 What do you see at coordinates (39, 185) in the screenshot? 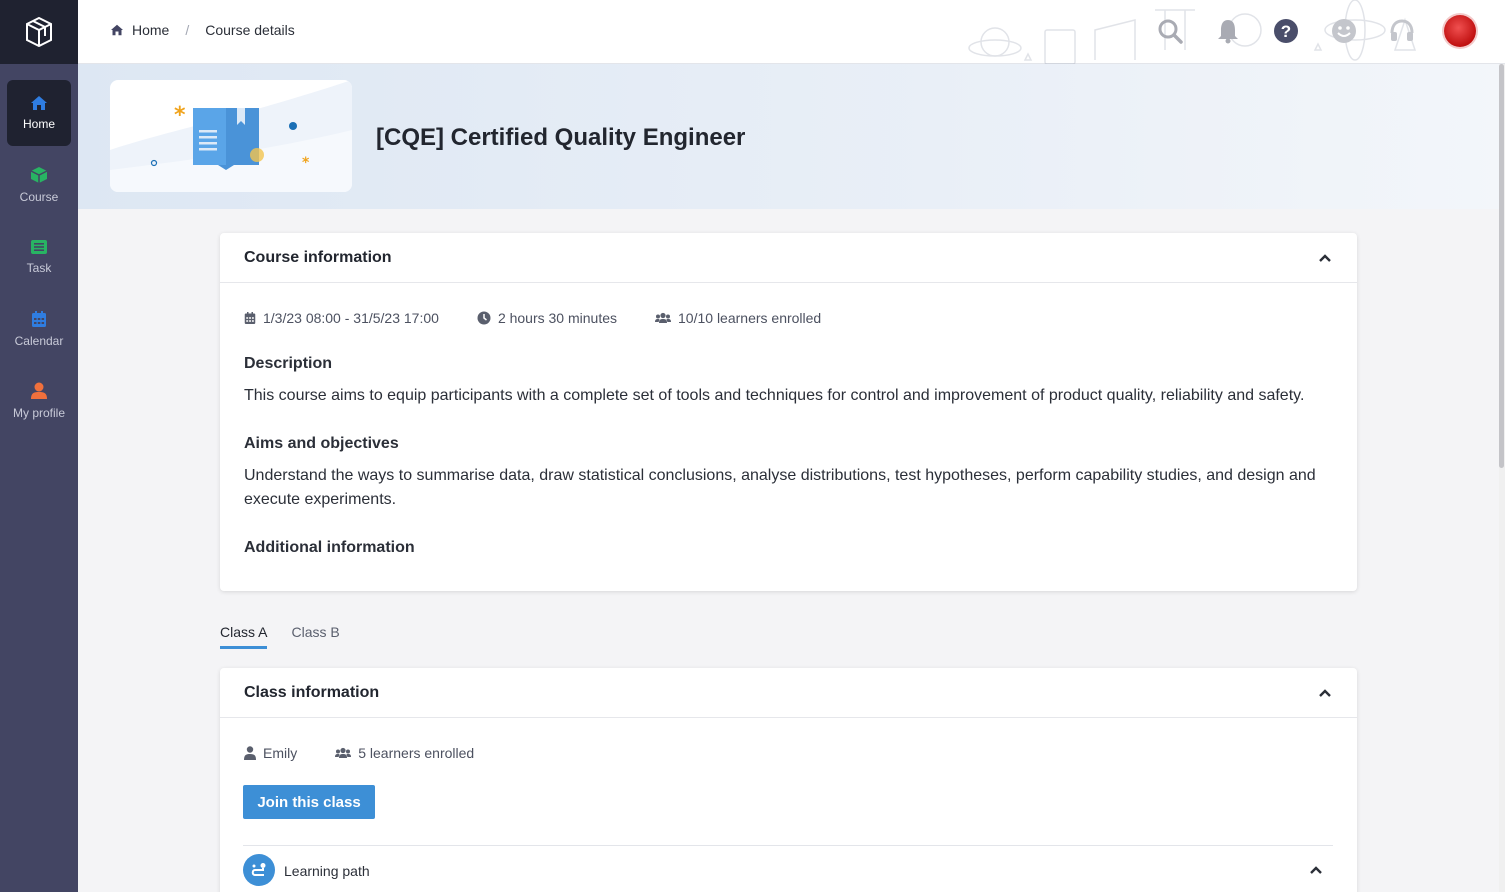
I see `sidebar-item-course: Course` at bounding box center [39, 185].